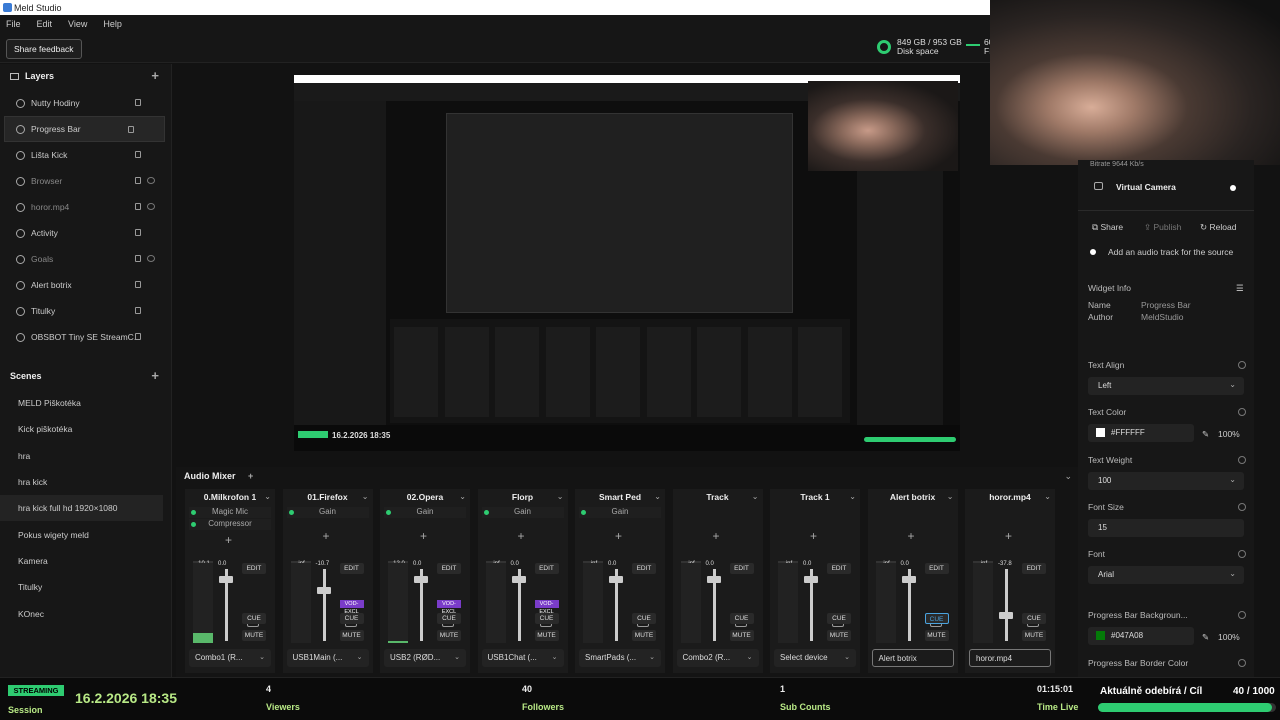 This screenshot has height=720, width=1280. Describe the element at coordinates (85, 482) in the screenshot. I see `scene-item: hra kick` at that location.